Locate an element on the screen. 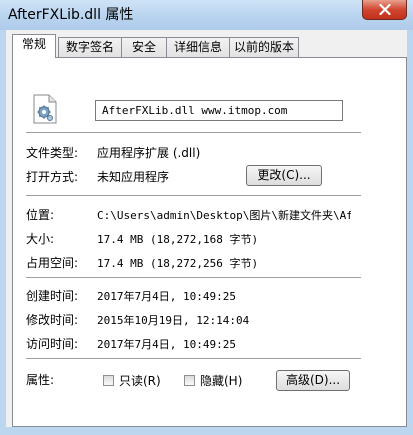 This screenshot has height=435, width=413. close-icon is located at coordinates (384, 9).